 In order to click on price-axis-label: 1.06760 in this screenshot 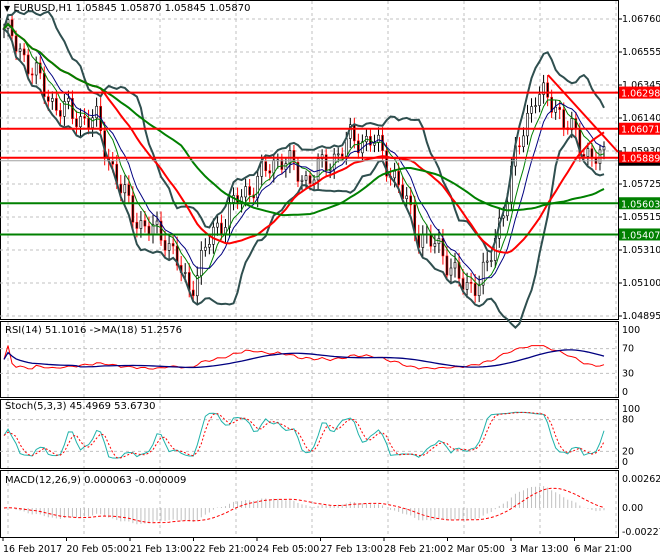, I will do `click(641, 19)`.